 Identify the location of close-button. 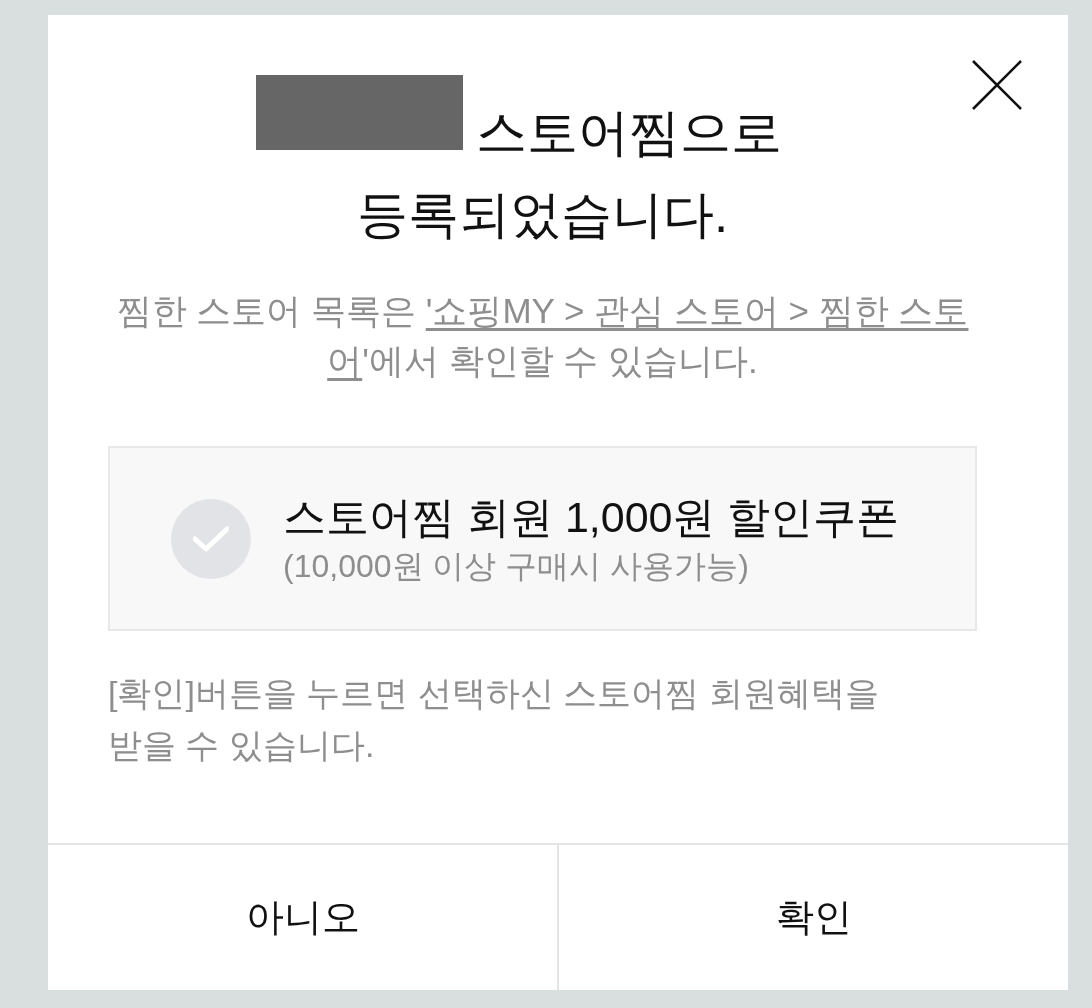
(997, 85).